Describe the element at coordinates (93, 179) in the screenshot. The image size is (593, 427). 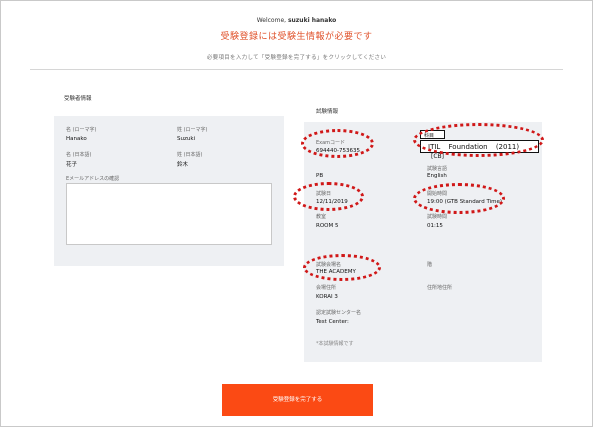
I see `email-confirm-label: Eメールアドレスの確認` at that location.